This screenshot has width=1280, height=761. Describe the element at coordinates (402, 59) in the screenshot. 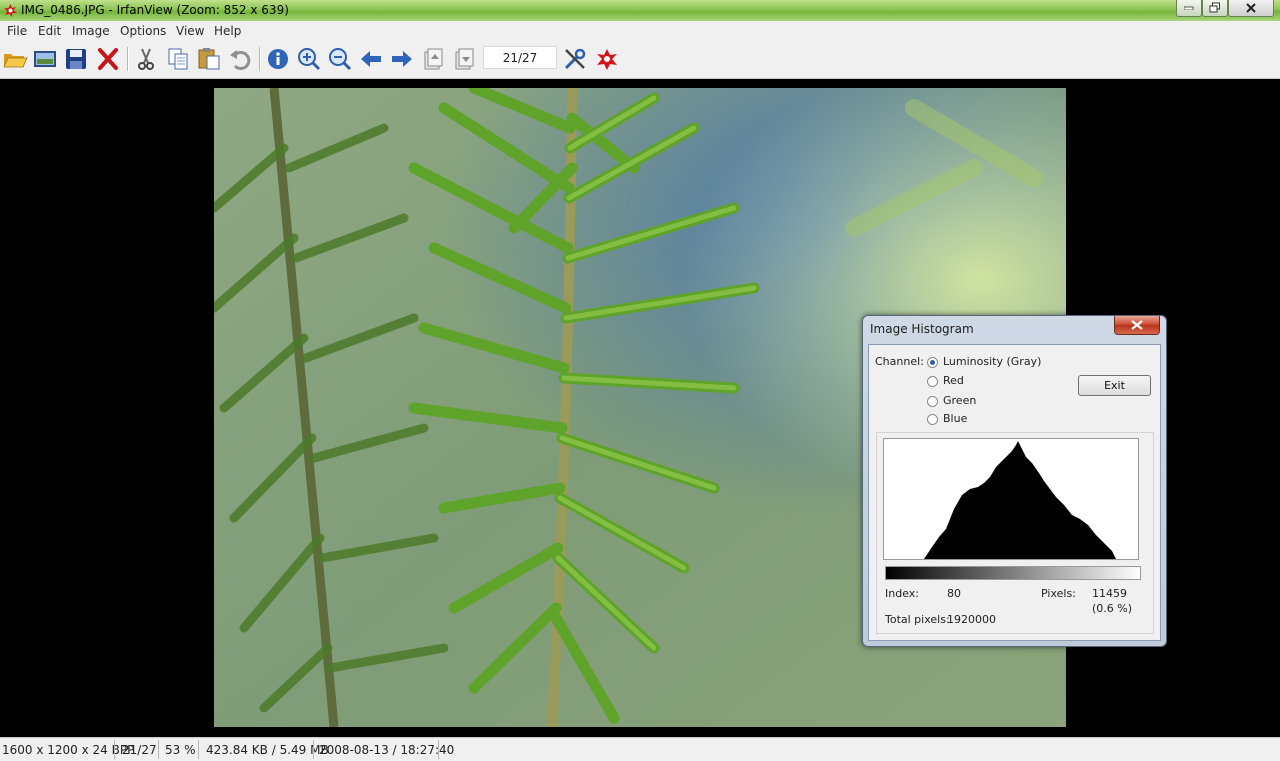

I see `next-icon` at that location.